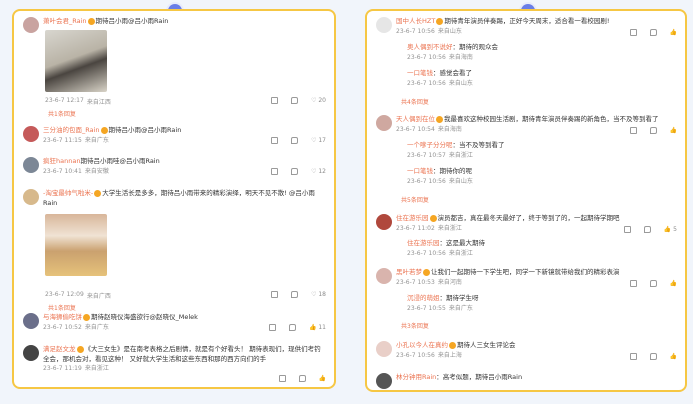 Image resolution: width=693 pixels, height=404 pixels. Describe the element at coordinates (318, 100) in the screenshot. I see `like-button: ♡ 20` at that location.